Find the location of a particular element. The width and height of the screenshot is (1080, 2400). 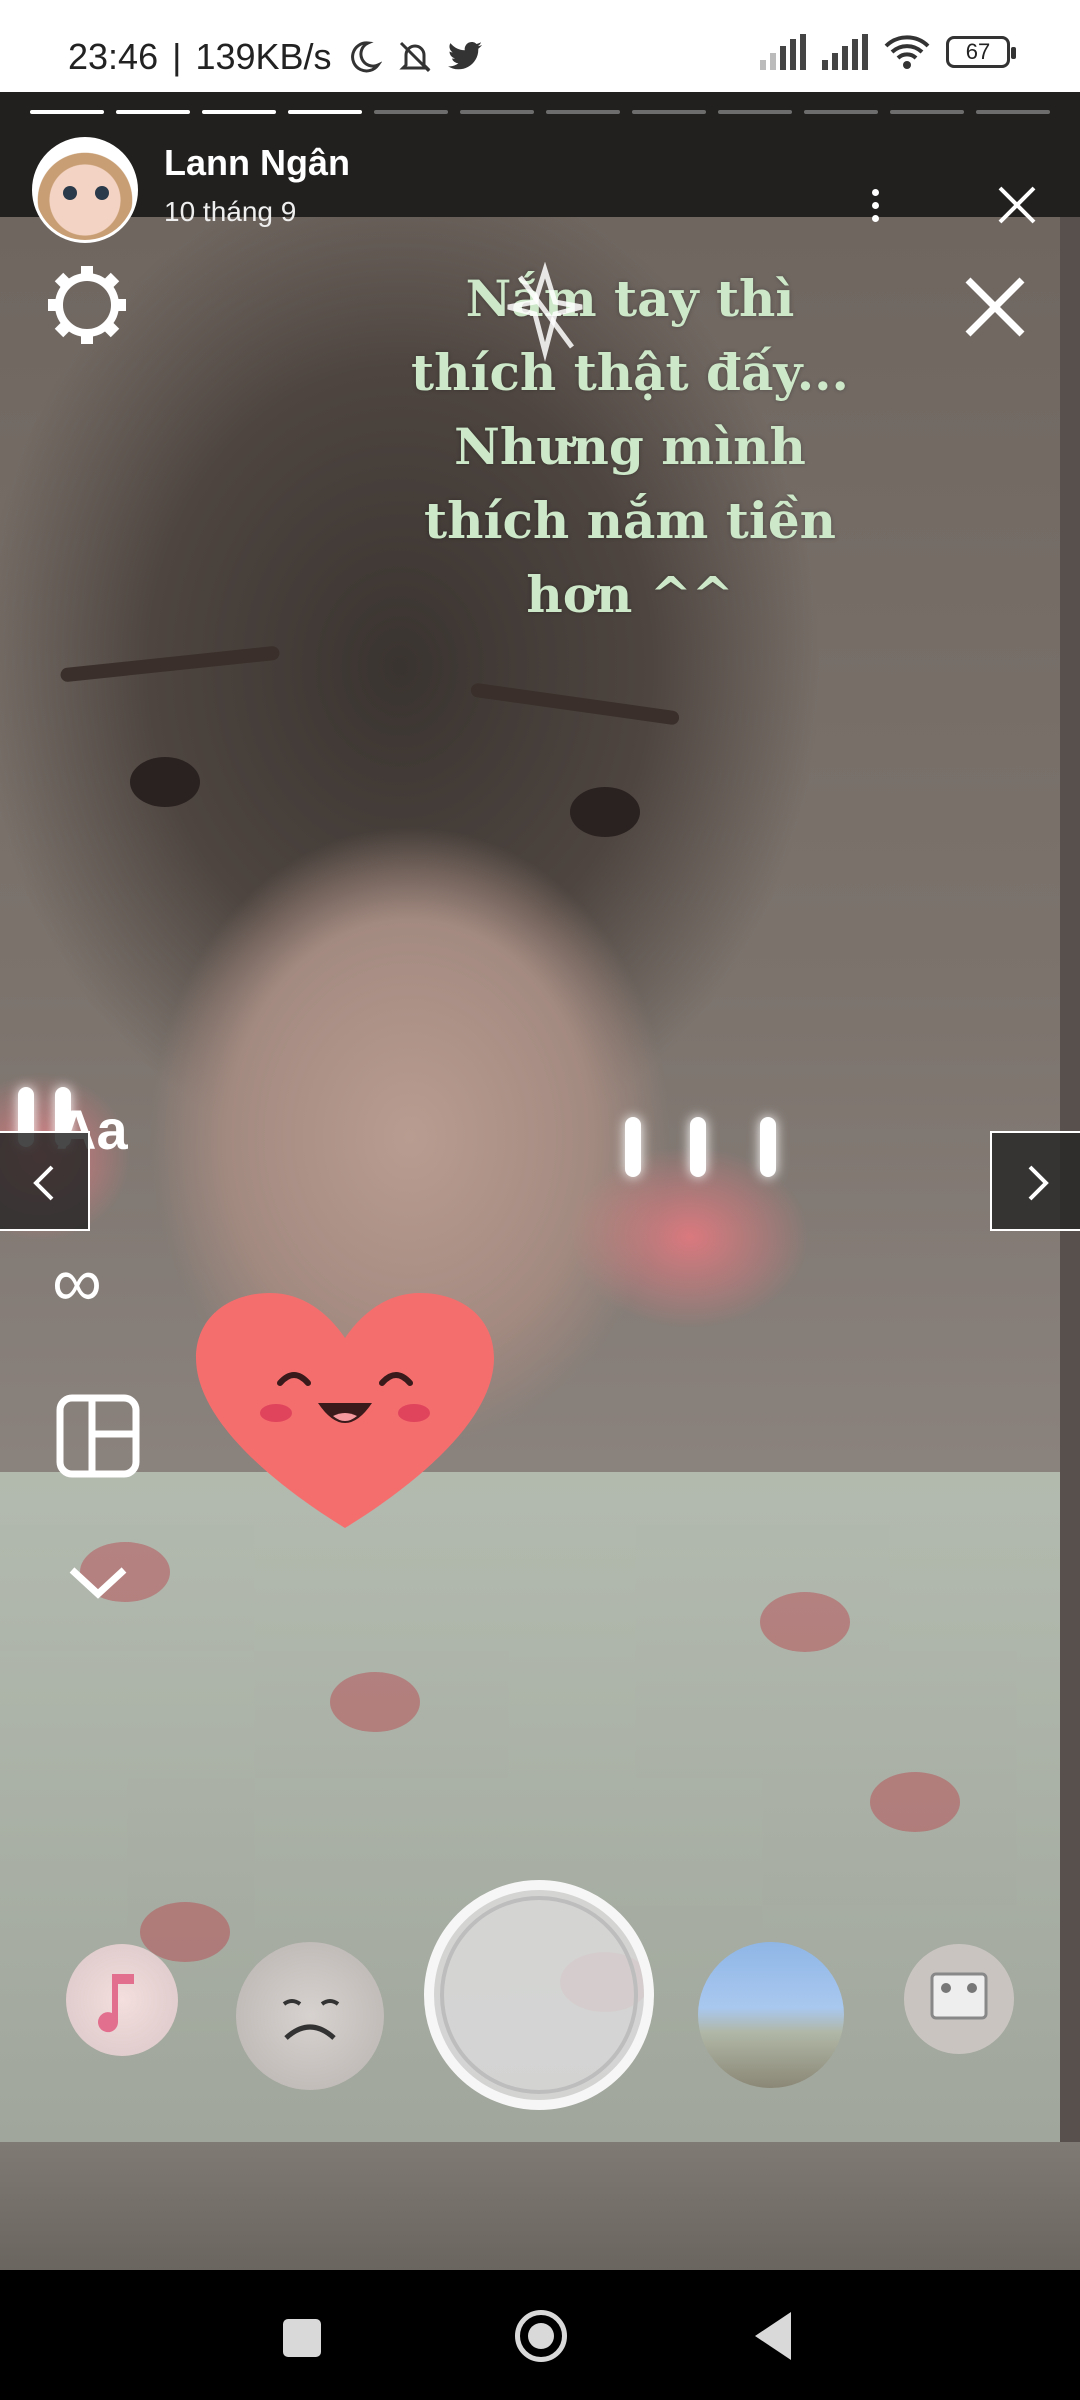

gallery-effect-button is located at coordinates (959, 1999).